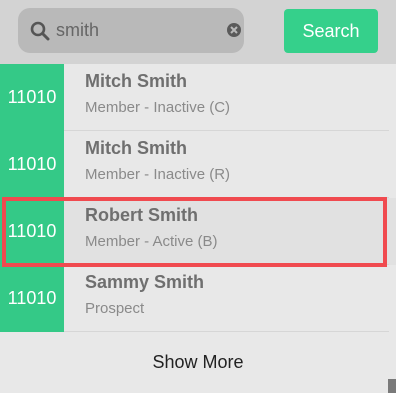 The width and height of the screenshot is (396, 393). I want to click on search-button: Search, so click(331, 31).